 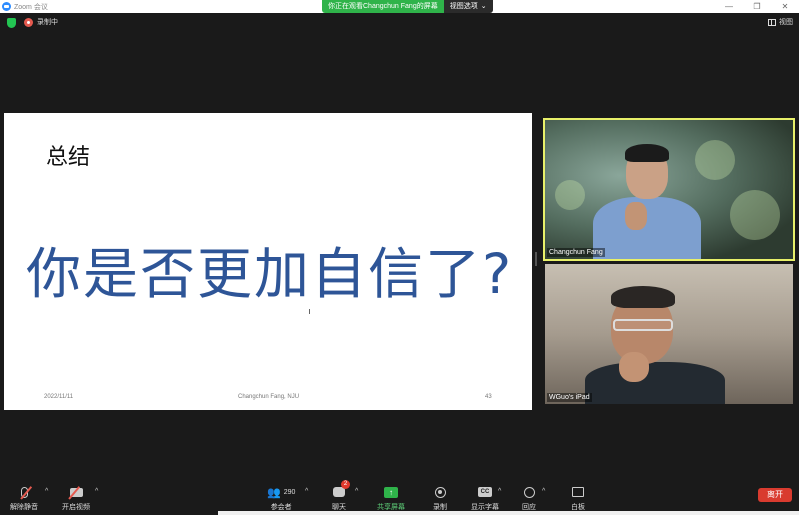 I want to click on reactions-options-caret: ^, so click(x=543, y=491).